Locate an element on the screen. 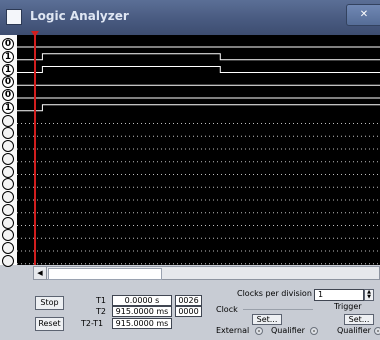  clock-group-line is located at coordinates (278, 309).